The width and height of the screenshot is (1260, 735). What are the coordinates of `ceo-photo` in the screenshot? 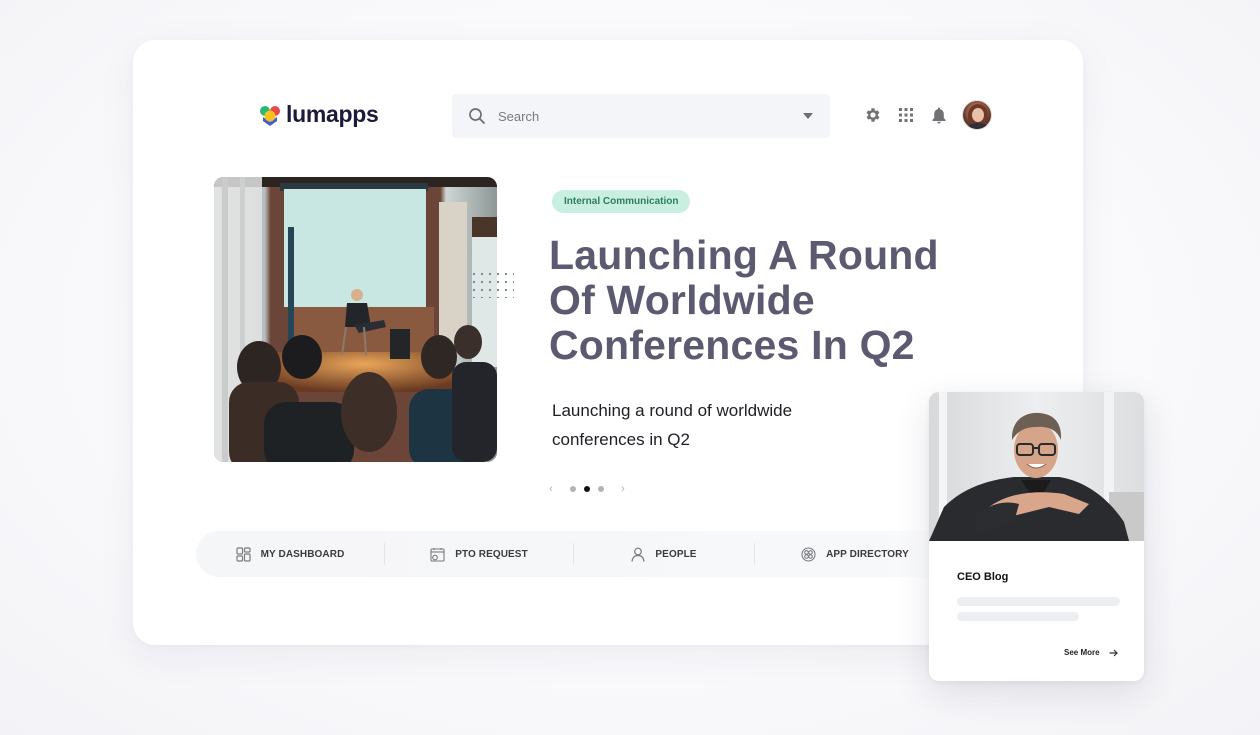 It's located at (1036, 466).